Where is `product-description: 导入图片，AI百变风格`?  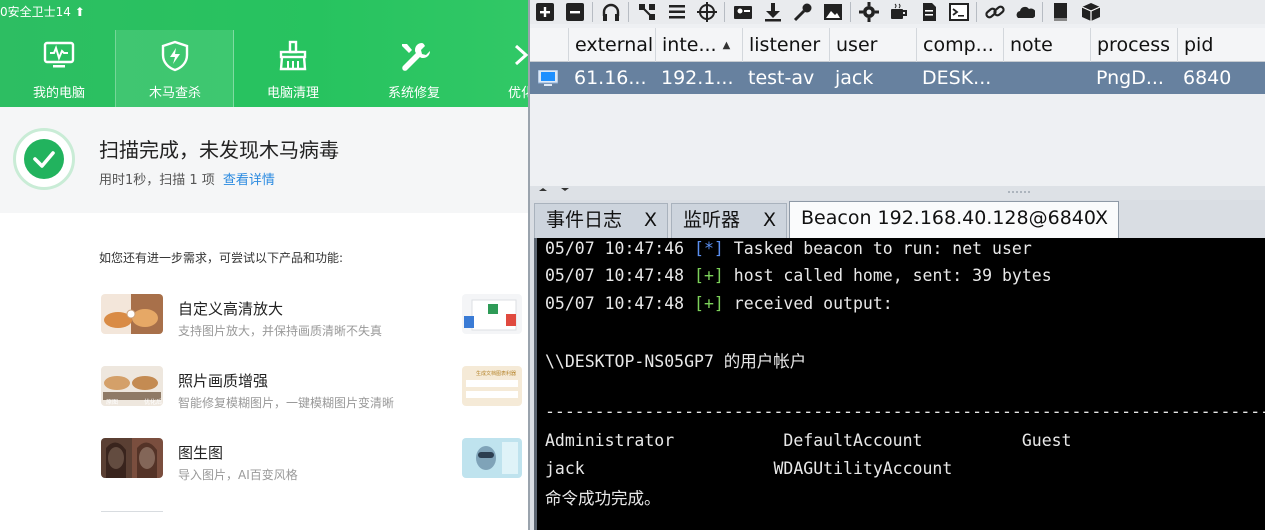
product-description: 导入图片，AI百变风格 is located at coordinates (238, 475).